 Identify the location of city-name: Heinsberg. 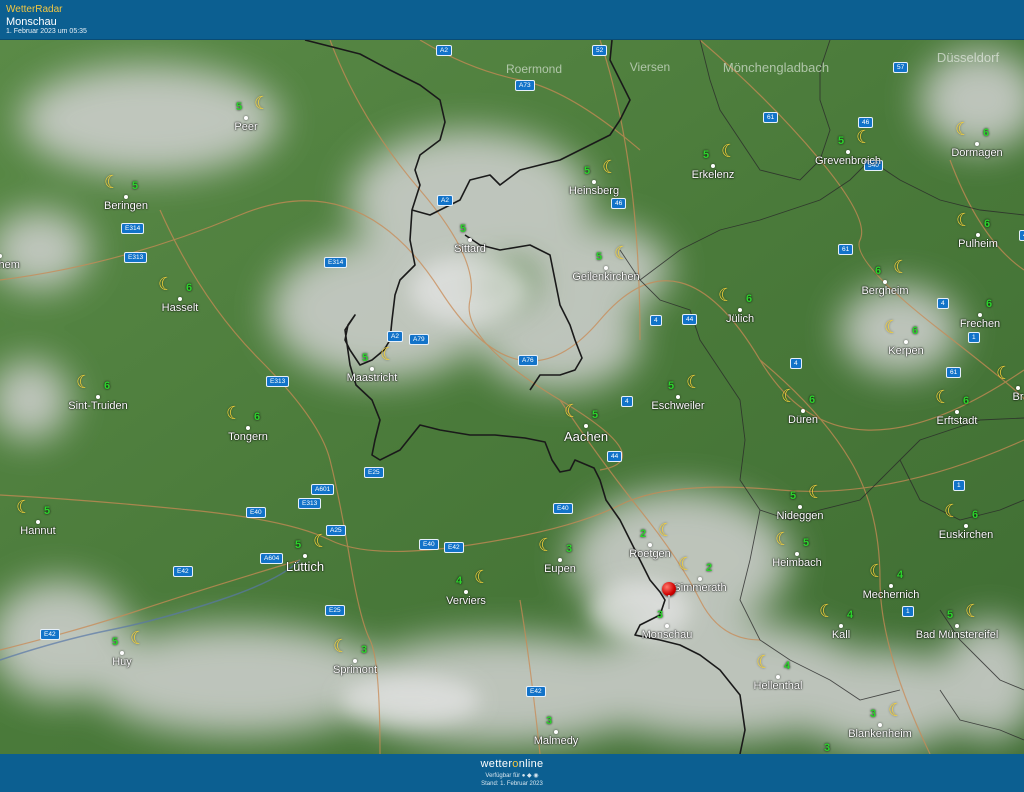
(594, 191).